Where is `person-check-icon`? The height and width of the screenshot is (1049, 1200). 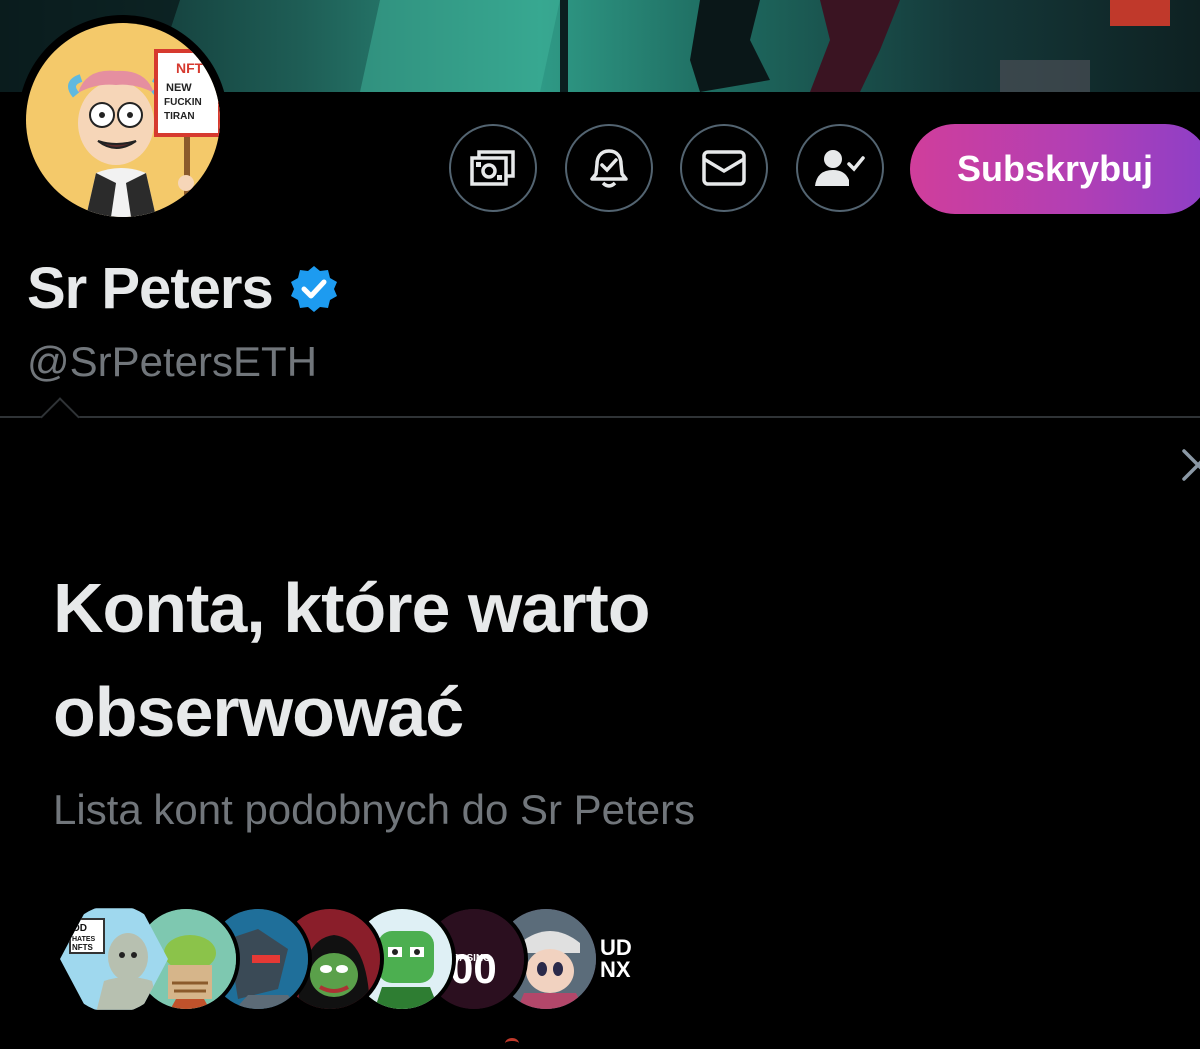
person-check-icon is located at coordinates (840, 168).